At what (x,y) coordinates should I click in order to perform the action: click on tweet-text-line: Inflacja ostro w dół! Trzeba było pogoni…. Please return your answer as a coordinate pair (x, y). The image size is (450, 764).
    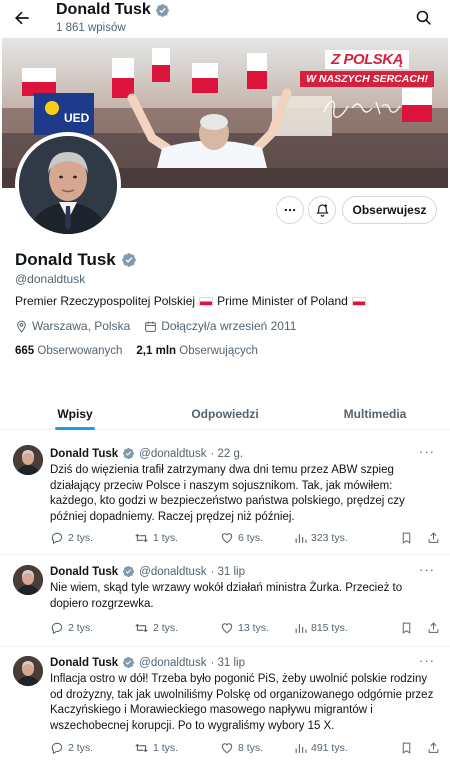
    Looking at the image, I should click on (239, 679).